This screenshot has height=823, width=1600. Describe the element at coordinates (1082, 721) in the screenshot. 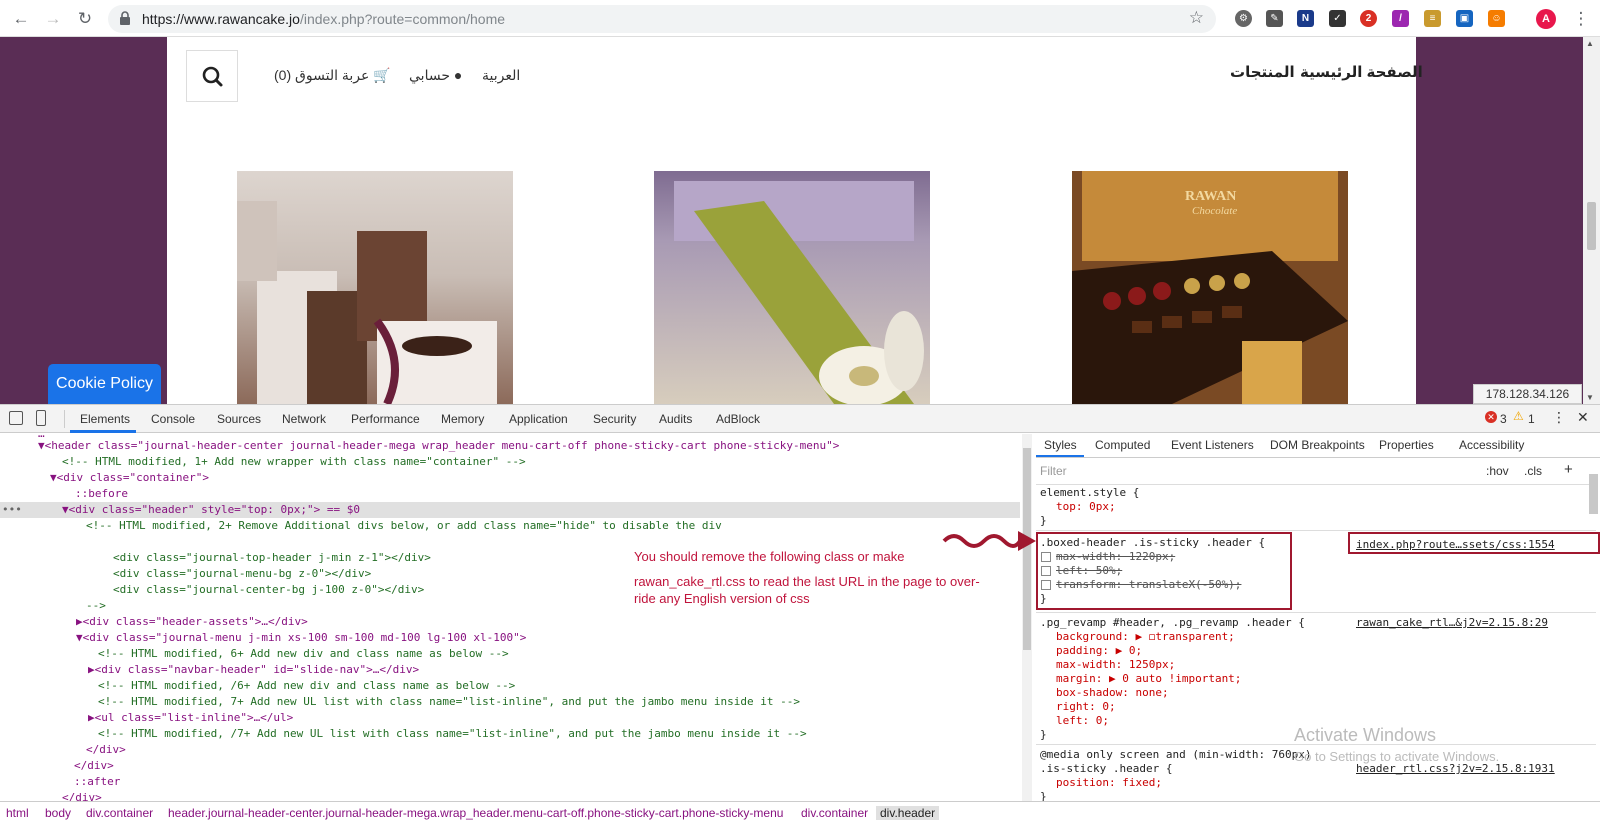

I see `style-prop: left: 0;` at that location.